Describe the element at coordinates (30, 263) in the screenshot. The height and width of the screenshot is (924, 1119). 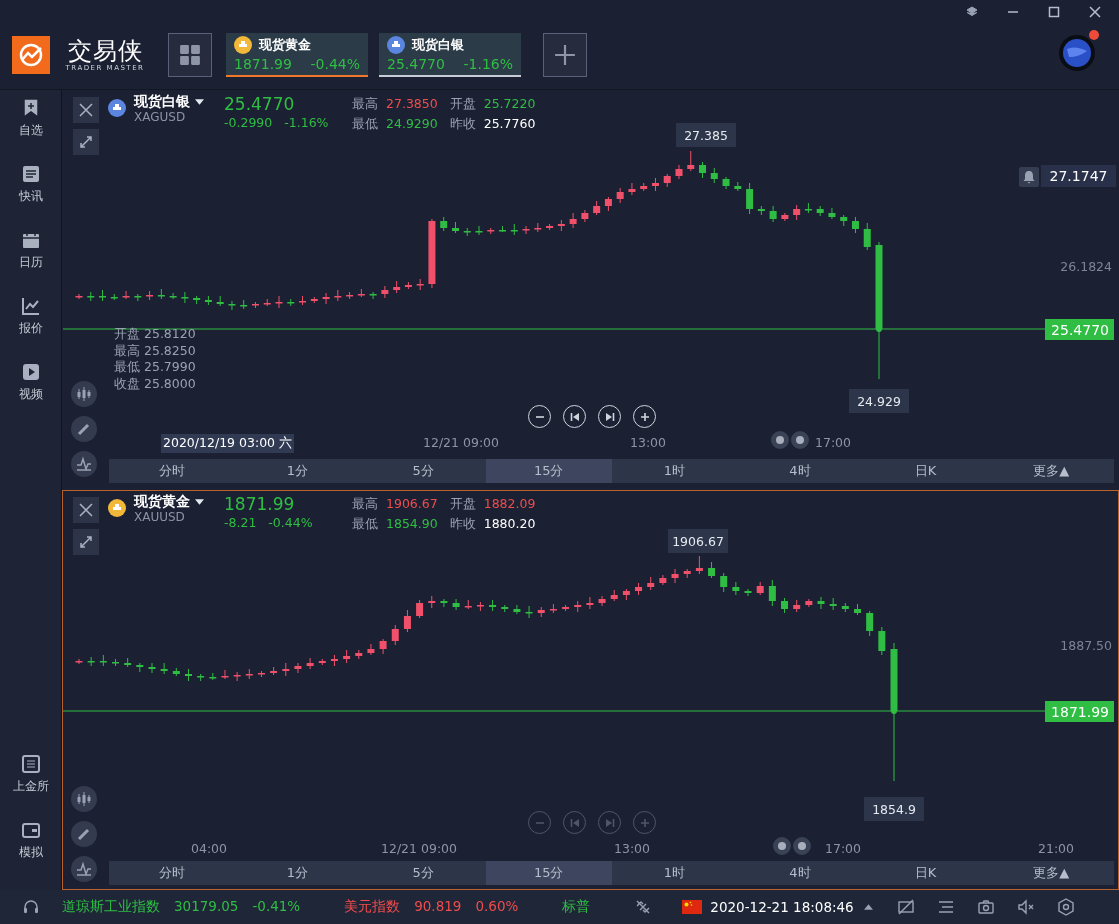
I see `sidebar-item: 日历` at that location.